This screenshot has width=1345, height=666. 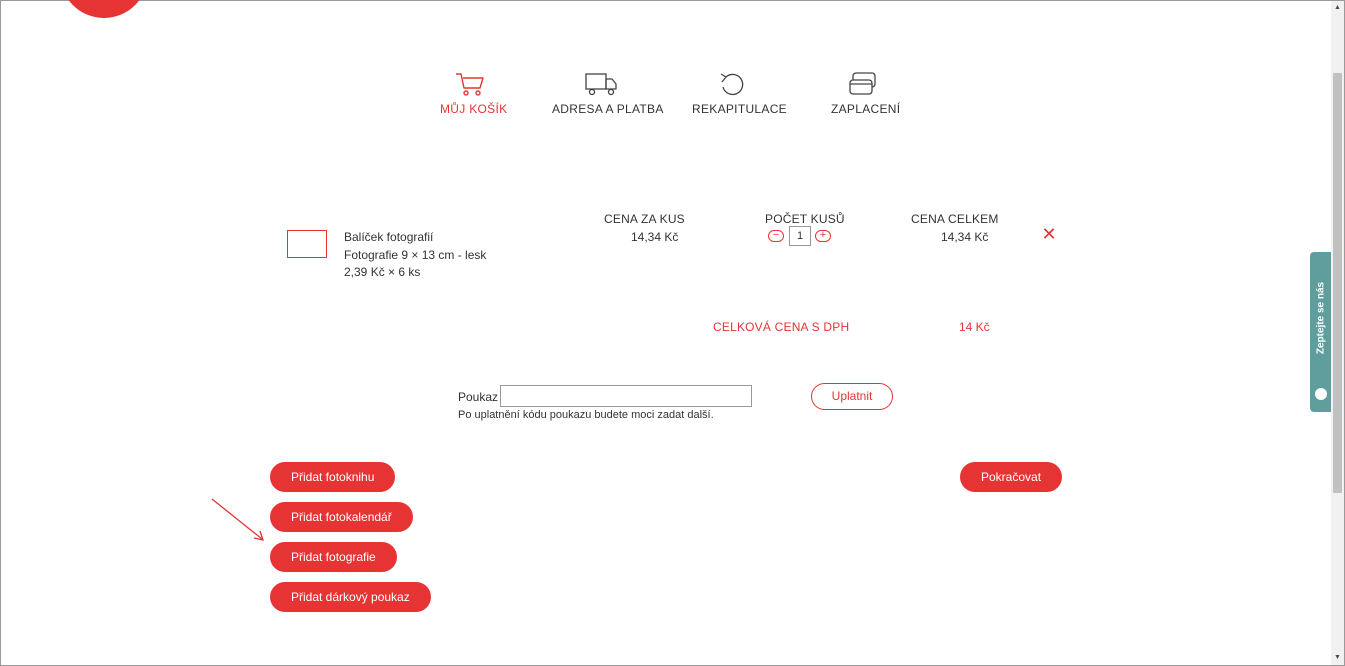 What do you see at coordinates (104, 9) in the screenshot?
I see `brand-logo` at bounding box center [104, 9].